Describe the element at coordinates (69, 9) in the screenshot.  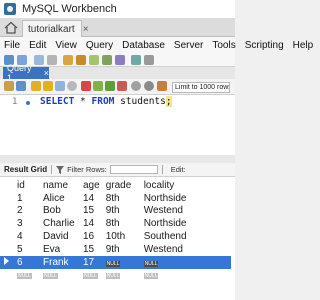
I see `window-title: MySQL Workbench` at that location.